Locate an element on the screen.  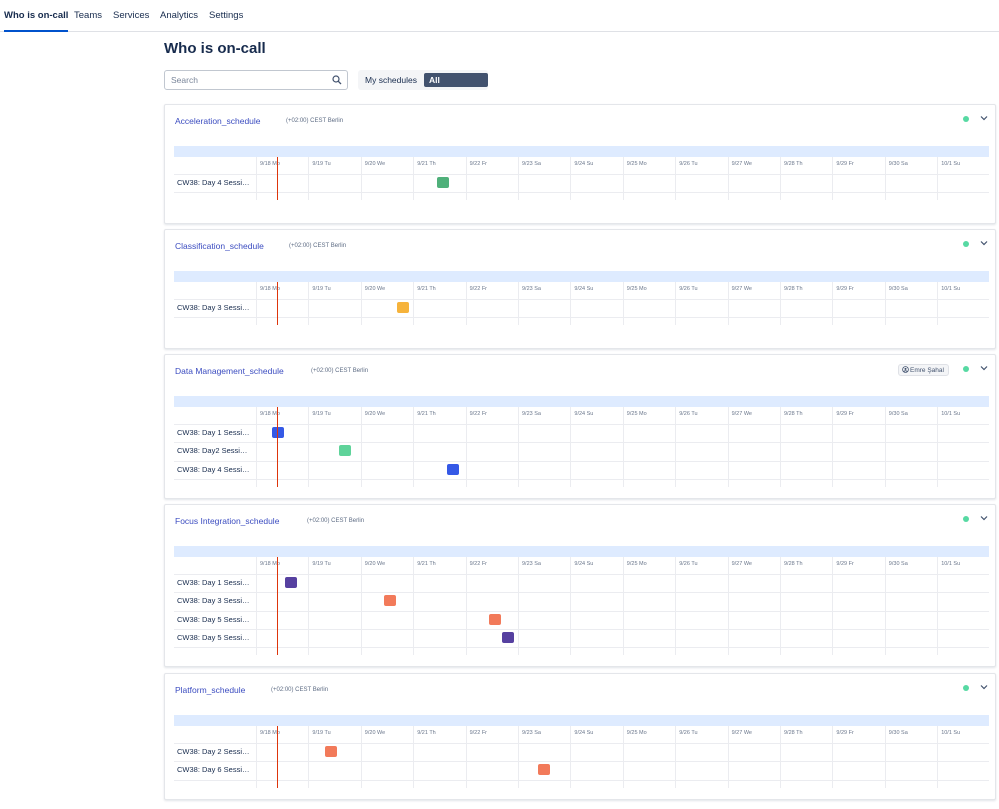
day-label: 9/28 Th is located at coordinates (793, 564).